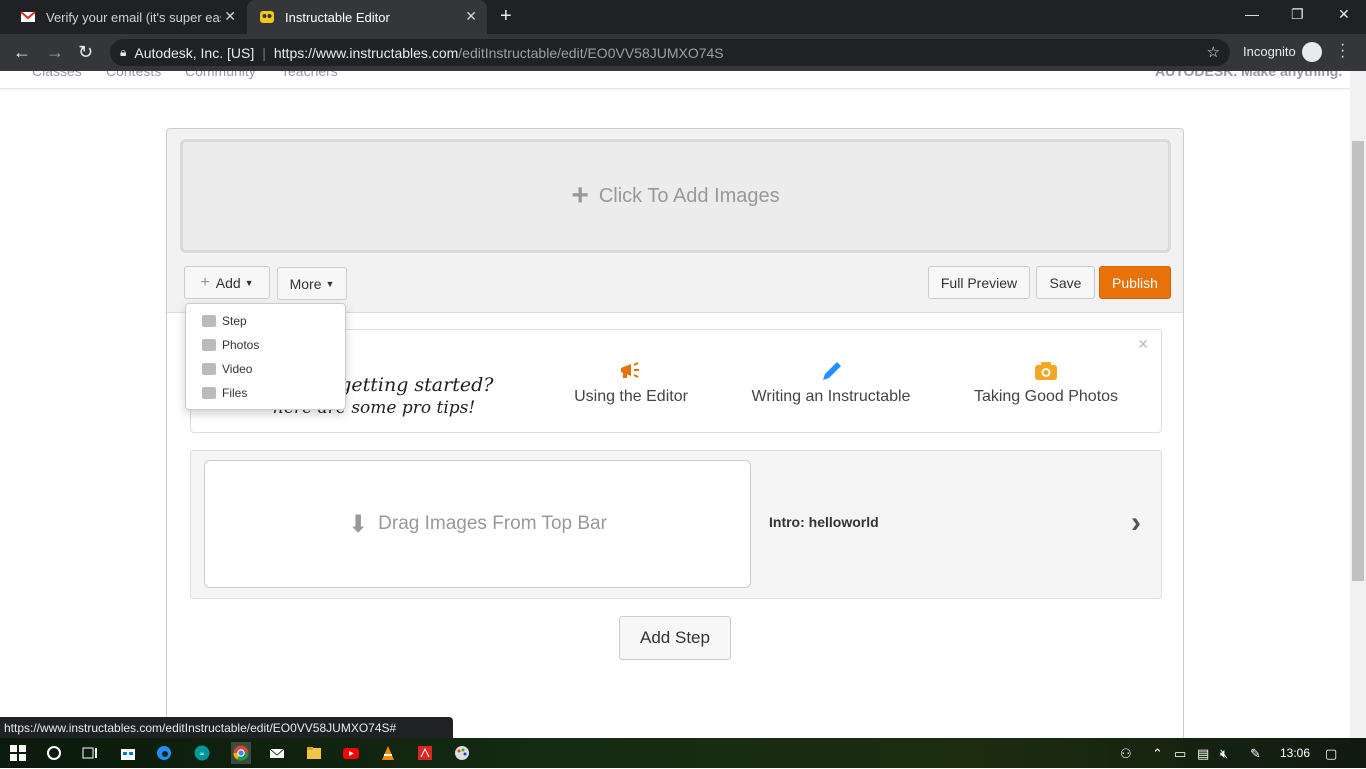 This screenshot has height=769, width=1366. What do you see at coordinates (831, 396) in the screenshot?
I see `tip-label: Writing an Instructable` at bounding box center [831, 396].